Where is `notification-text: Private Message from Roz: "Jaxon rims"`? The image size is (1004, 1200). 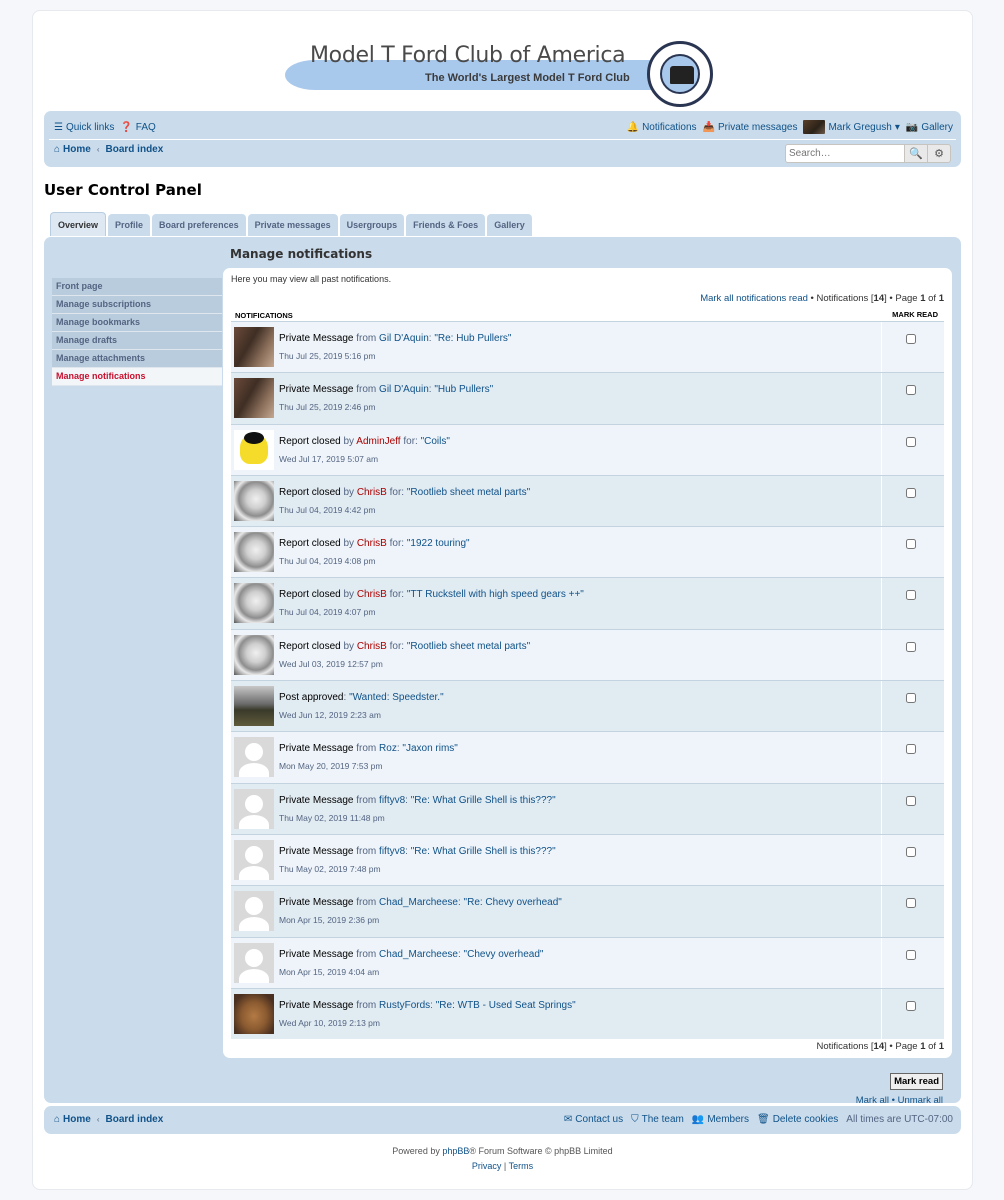
notification-text: Private Message from Roz: "Jaxon rims" is located at coordinates (368, 748).